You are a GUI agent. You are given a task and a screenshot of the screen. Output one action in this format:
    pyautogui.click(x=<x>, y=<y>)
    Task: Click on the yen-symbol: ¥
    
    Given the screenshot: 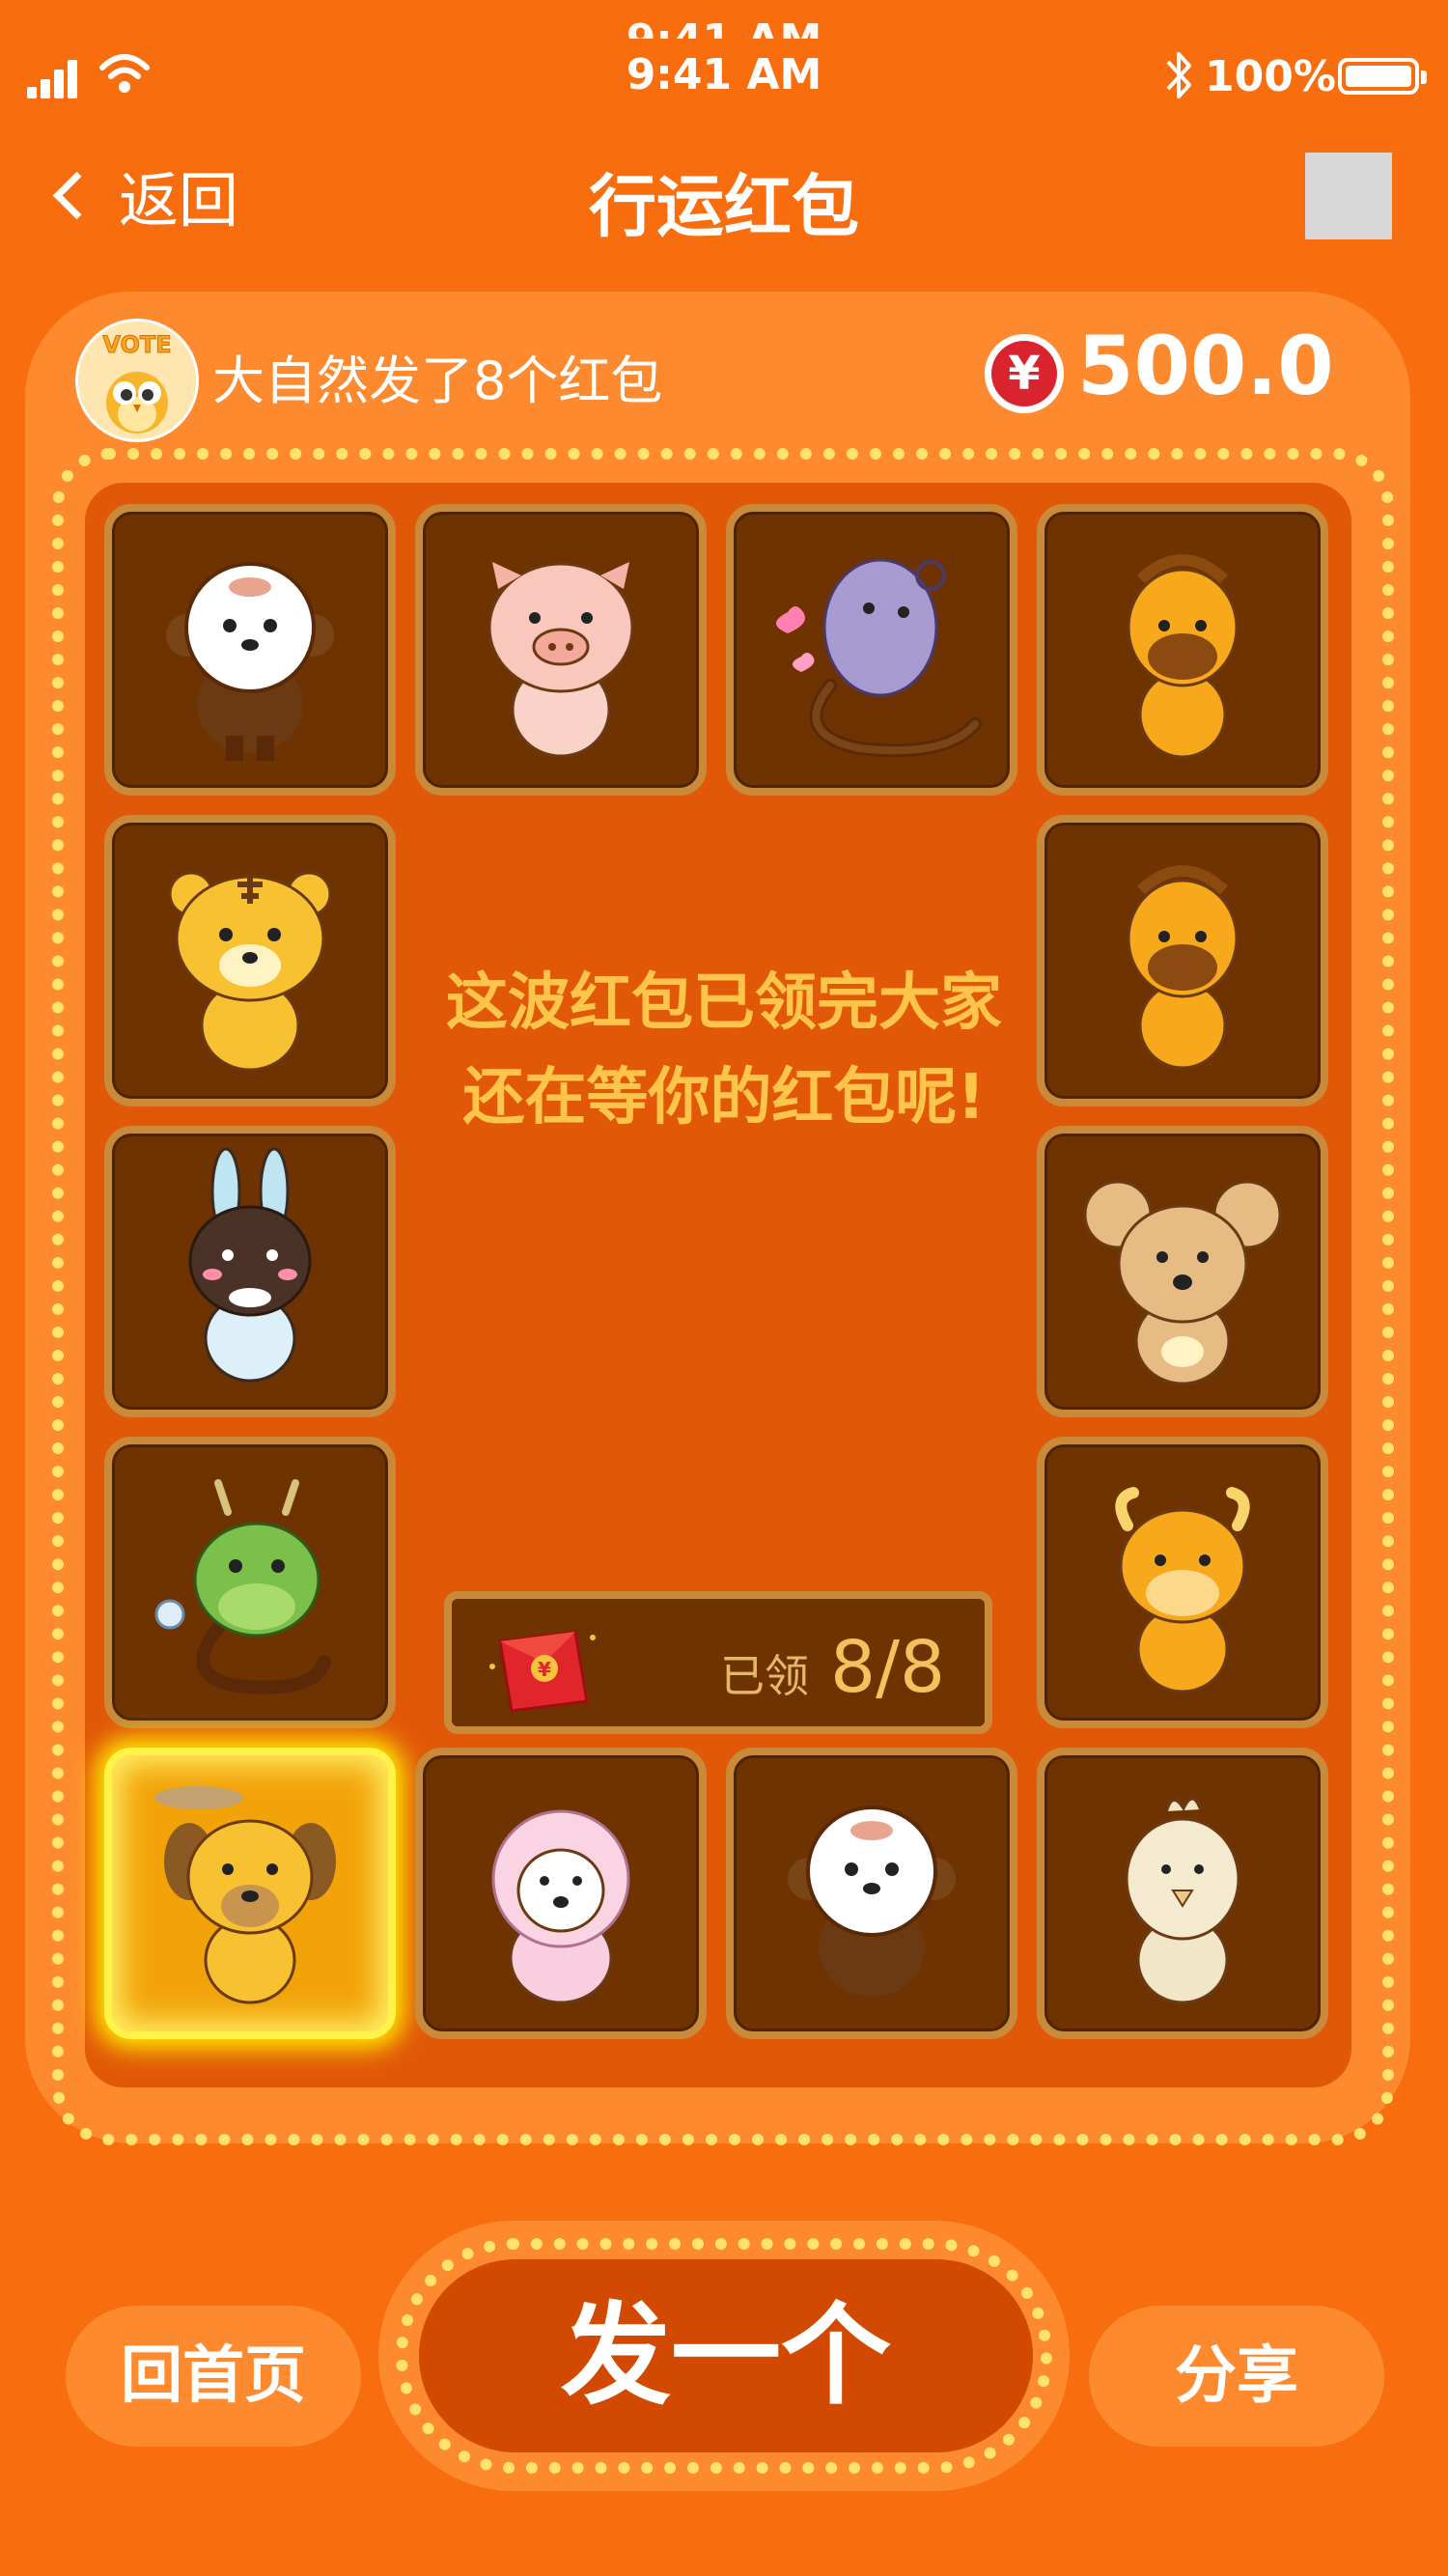 What is the action you would take?
    pyautogui.click(x=1025, y=374)
    